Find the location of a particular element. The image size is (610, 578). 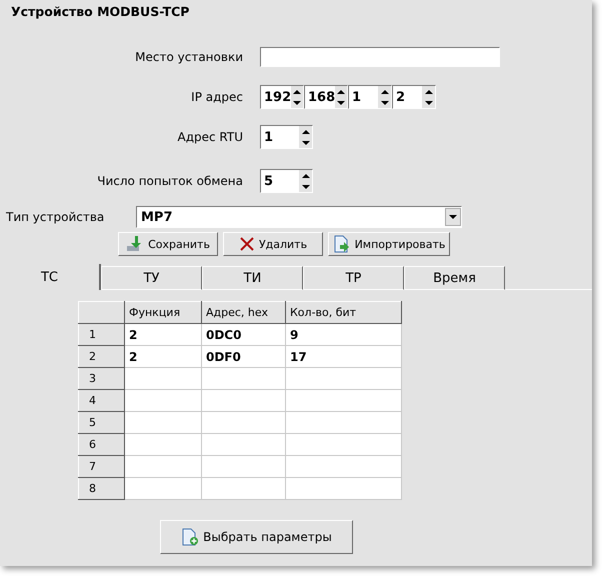

table-cell: 9 is located at coordinates (344, 335).